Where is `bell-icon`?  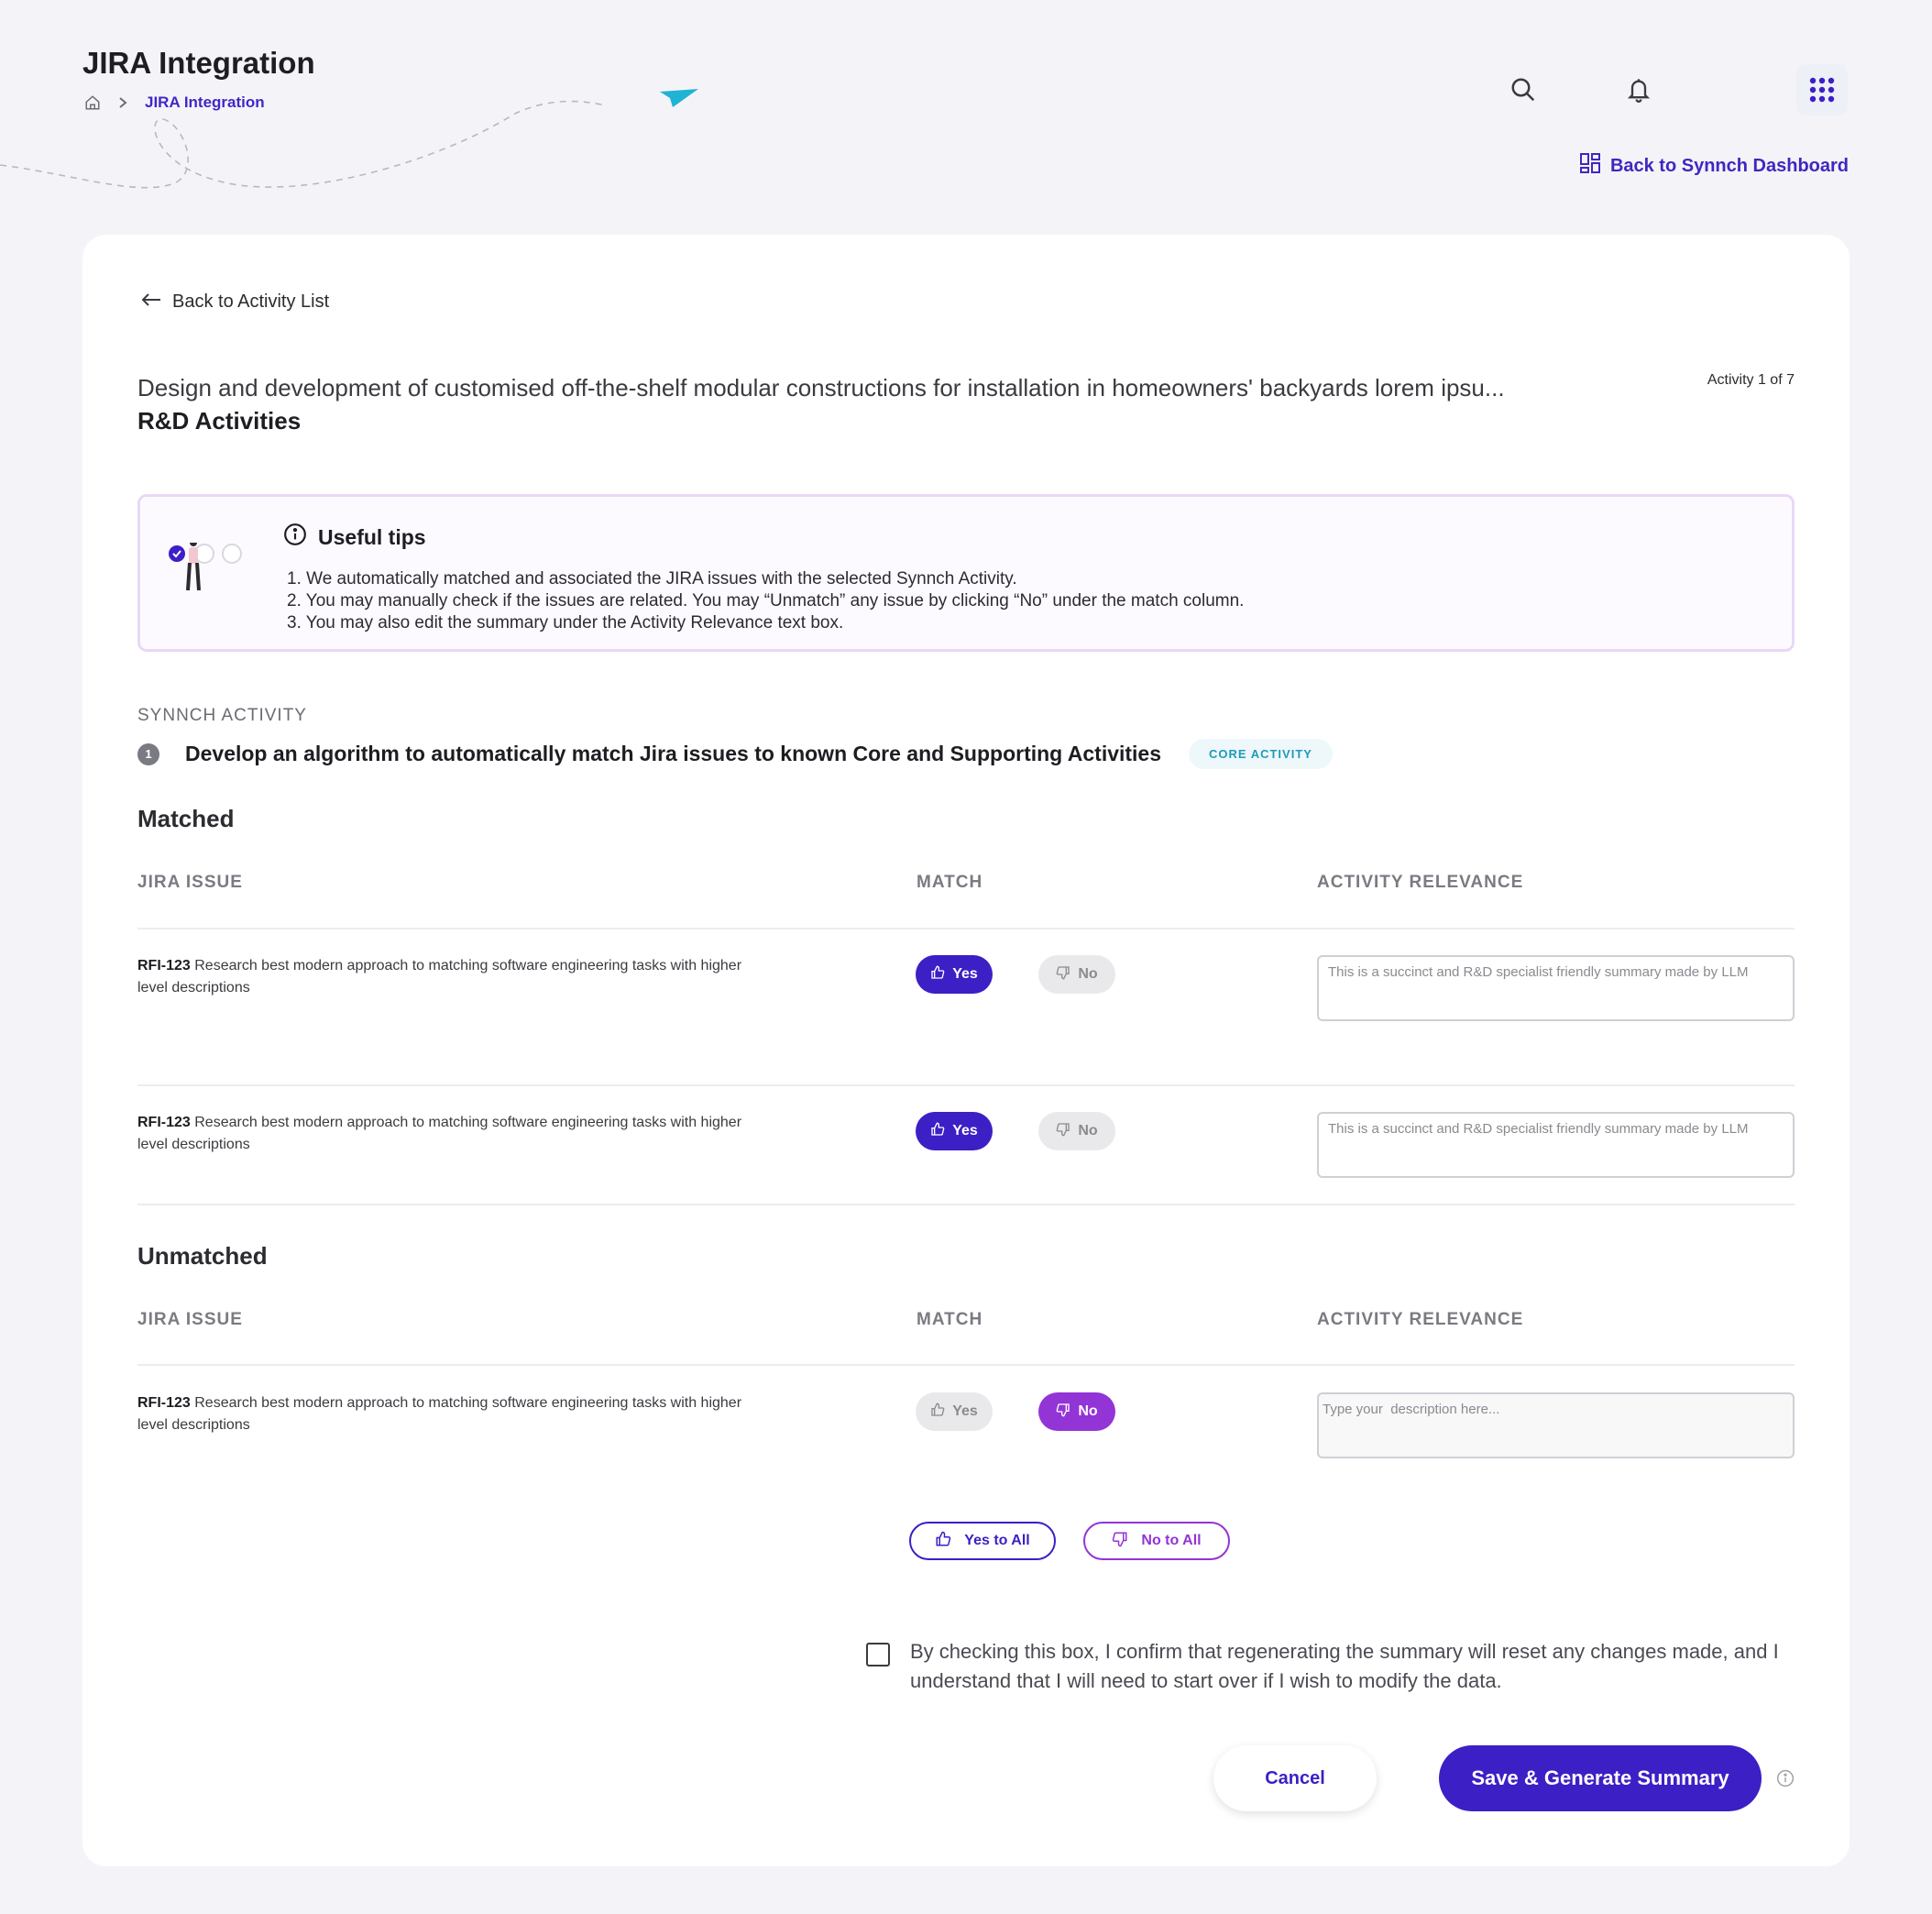 bell-icon is located at coordinates (1638, 90).